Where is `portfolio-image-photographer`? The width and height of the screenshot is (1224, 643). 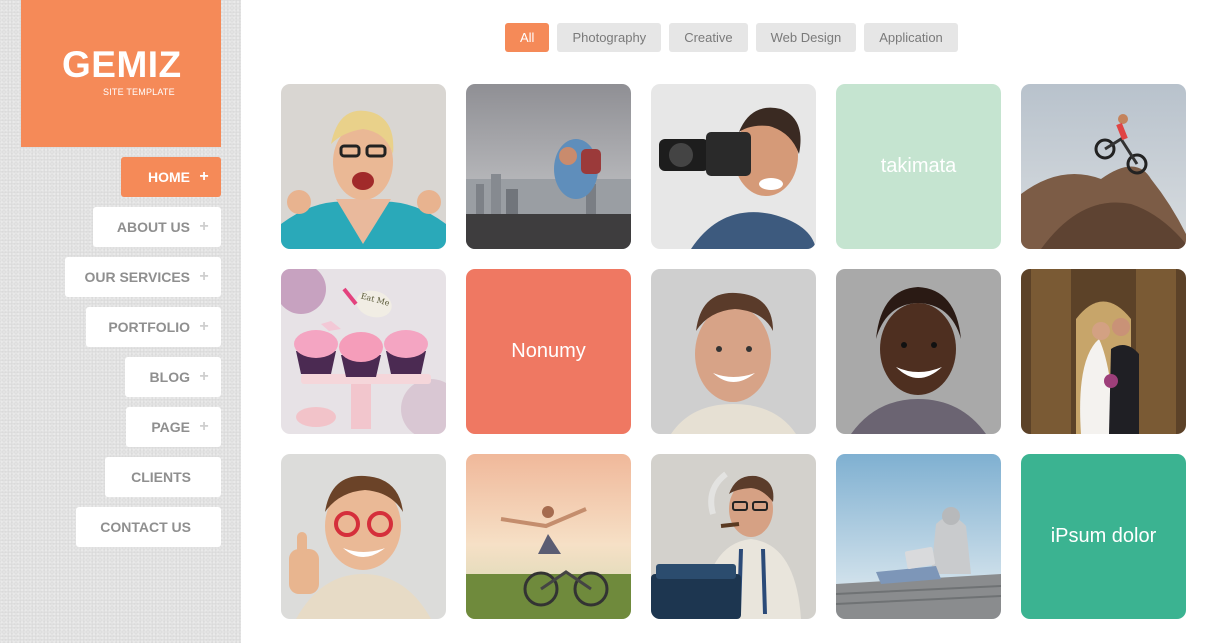 portfolio-image-photographer is located at coordinates (733, 166).